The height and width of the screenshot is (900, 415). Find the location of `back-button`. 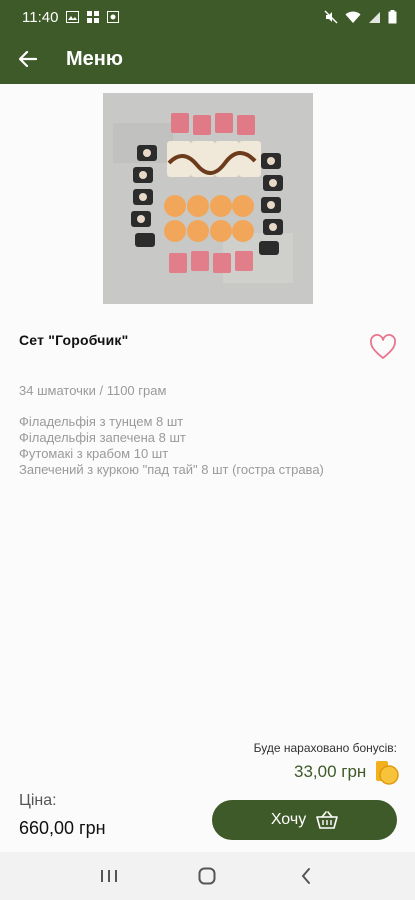

back-button is located at coordinates (28, 59).